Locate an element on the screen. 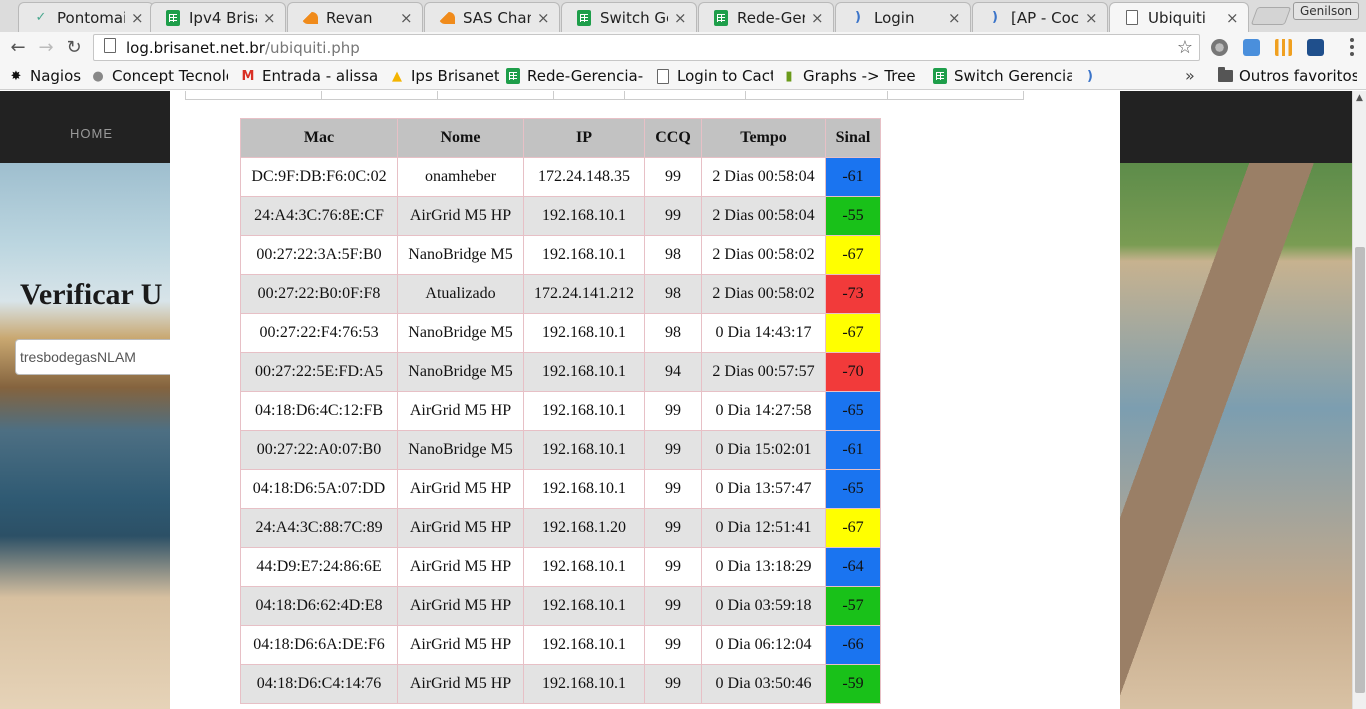  url-text: log.brisanet.net.br/ubiquiti.php is located at coordinates (243, 48).